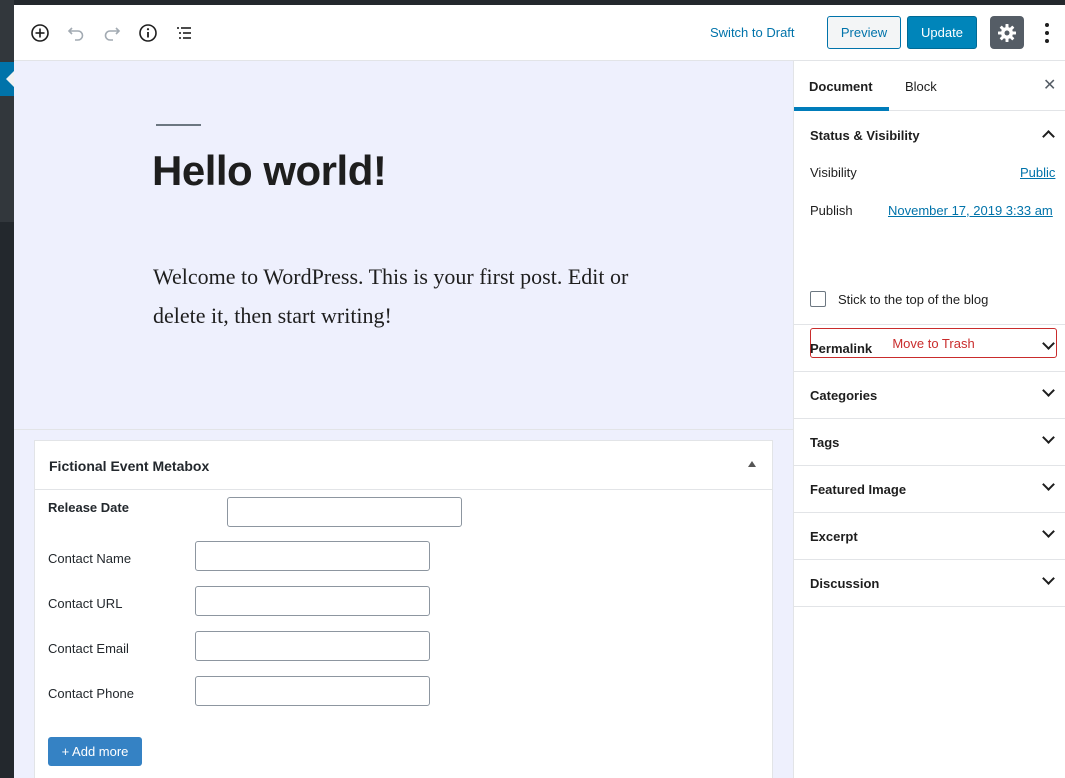  What do you see at coordinates (312, 556) in the screenshot?
I see `contact-name-input` at bounding box center [312, 556].